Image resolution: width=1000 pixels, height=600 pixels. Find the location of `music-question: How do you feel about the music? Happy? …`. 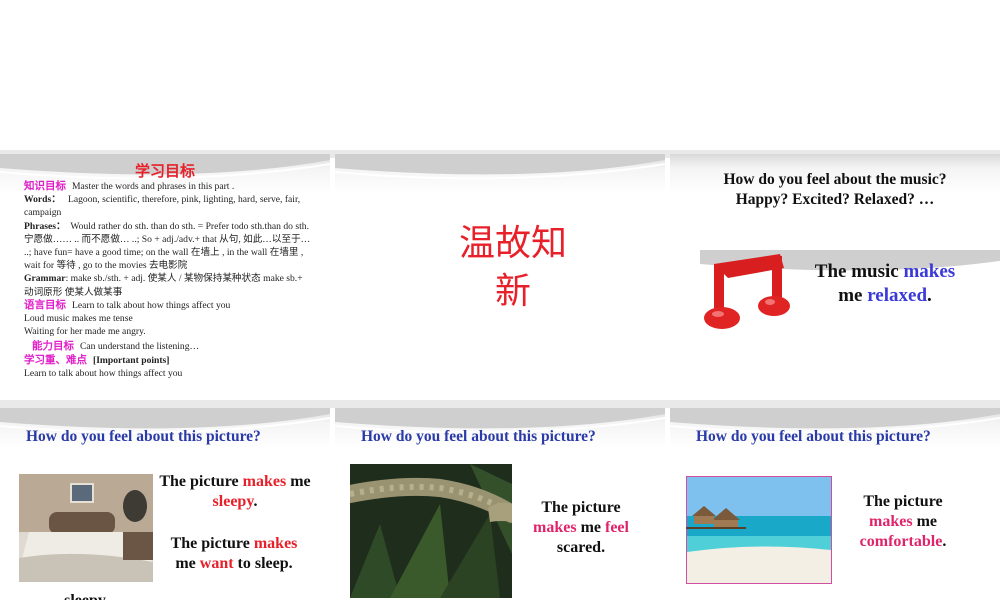

music-question: How do you feel about the music? Happy? … is located at coordinates (835, 190).